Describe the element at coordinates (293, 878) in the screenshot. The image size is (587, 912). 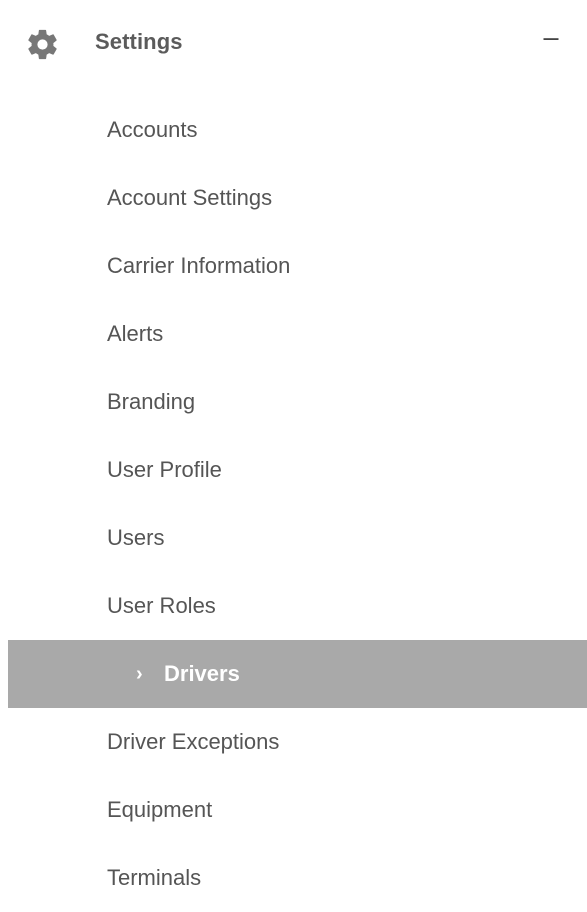
I see `menu-item-terminals: Terminals` at that location.